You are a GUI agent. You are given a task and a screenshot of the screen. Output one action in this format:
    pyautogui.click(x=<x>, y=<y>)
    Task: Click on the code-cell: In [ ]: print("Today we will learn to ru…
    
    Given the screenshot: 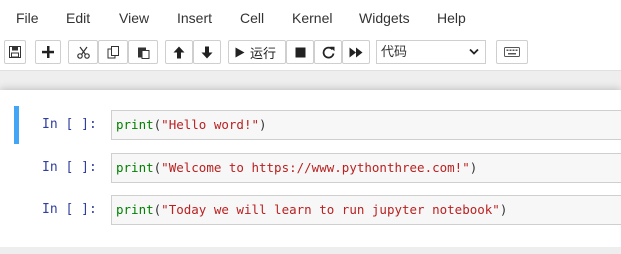 What is the action you would take?
    pyautogui.click(x=317, y=210)
    